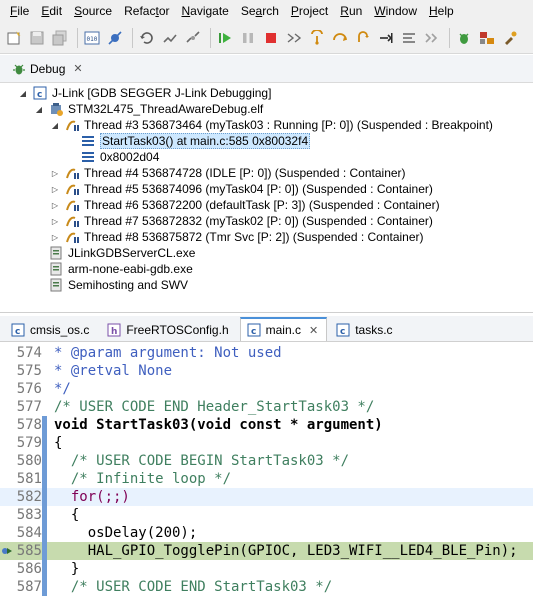 This screenshot has width=533, height=599. What do you see at coordinates (395, 11) in the screenshot?
I see `menu-window: Window` at bounding box center [395, 11].